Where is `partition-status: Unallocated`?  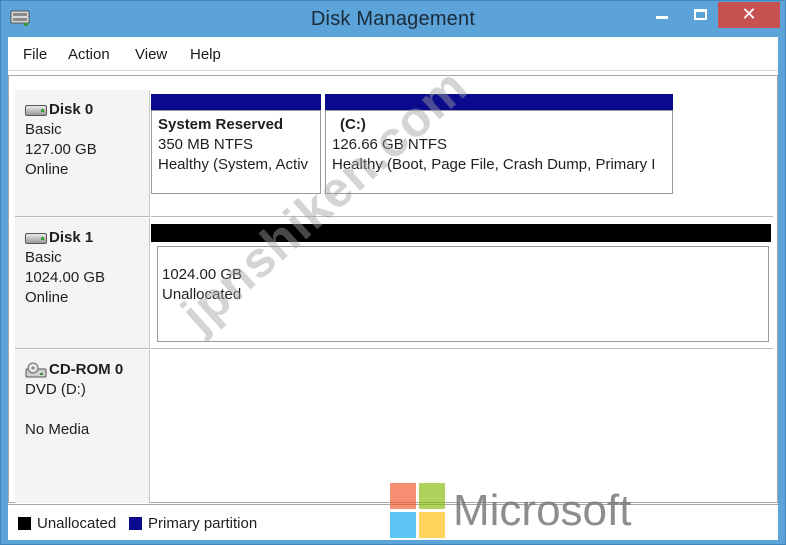 partition-status: Unallocated is located at coordinates (202, 294).